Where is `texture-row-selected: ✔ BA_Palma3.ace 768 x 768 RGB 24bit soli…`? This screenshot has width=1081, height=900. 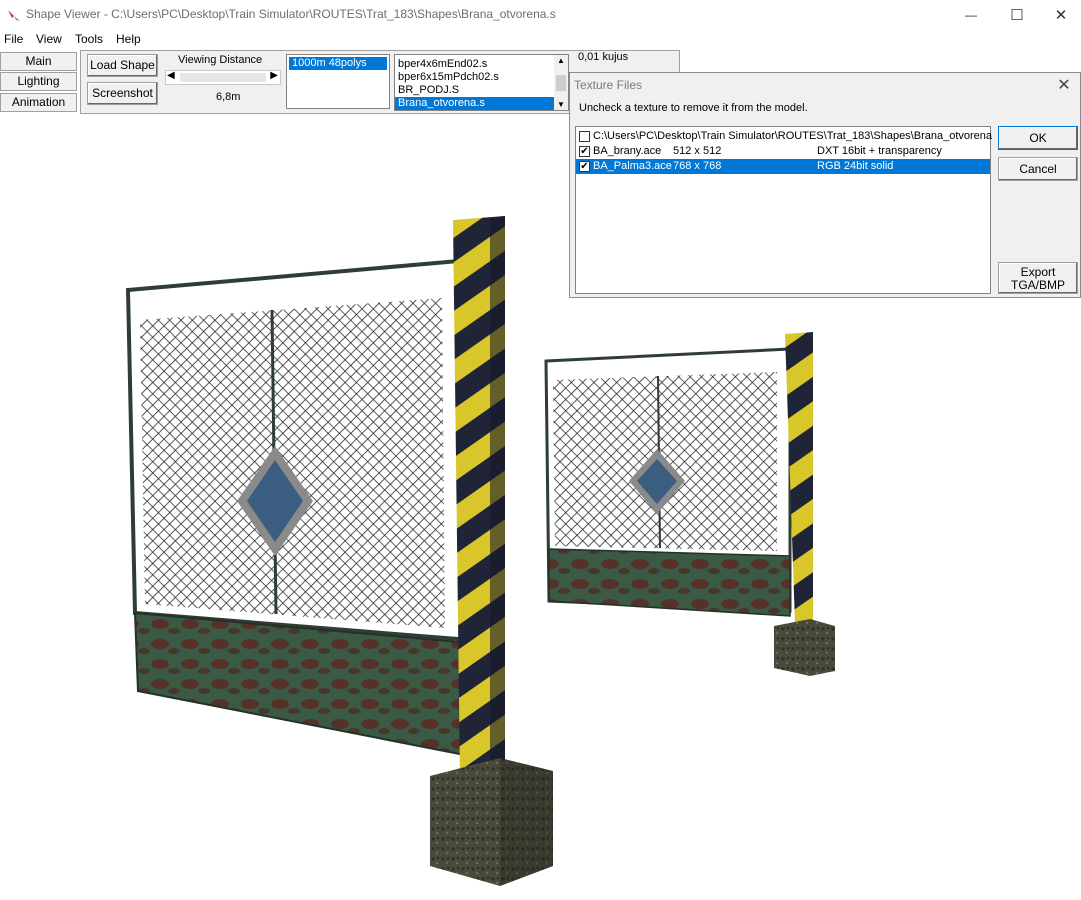
texture-row-selected: ✔ BA_Palma3.ace 768 x 768 RGB 24bit soli… is located at coordinates (783, 166).